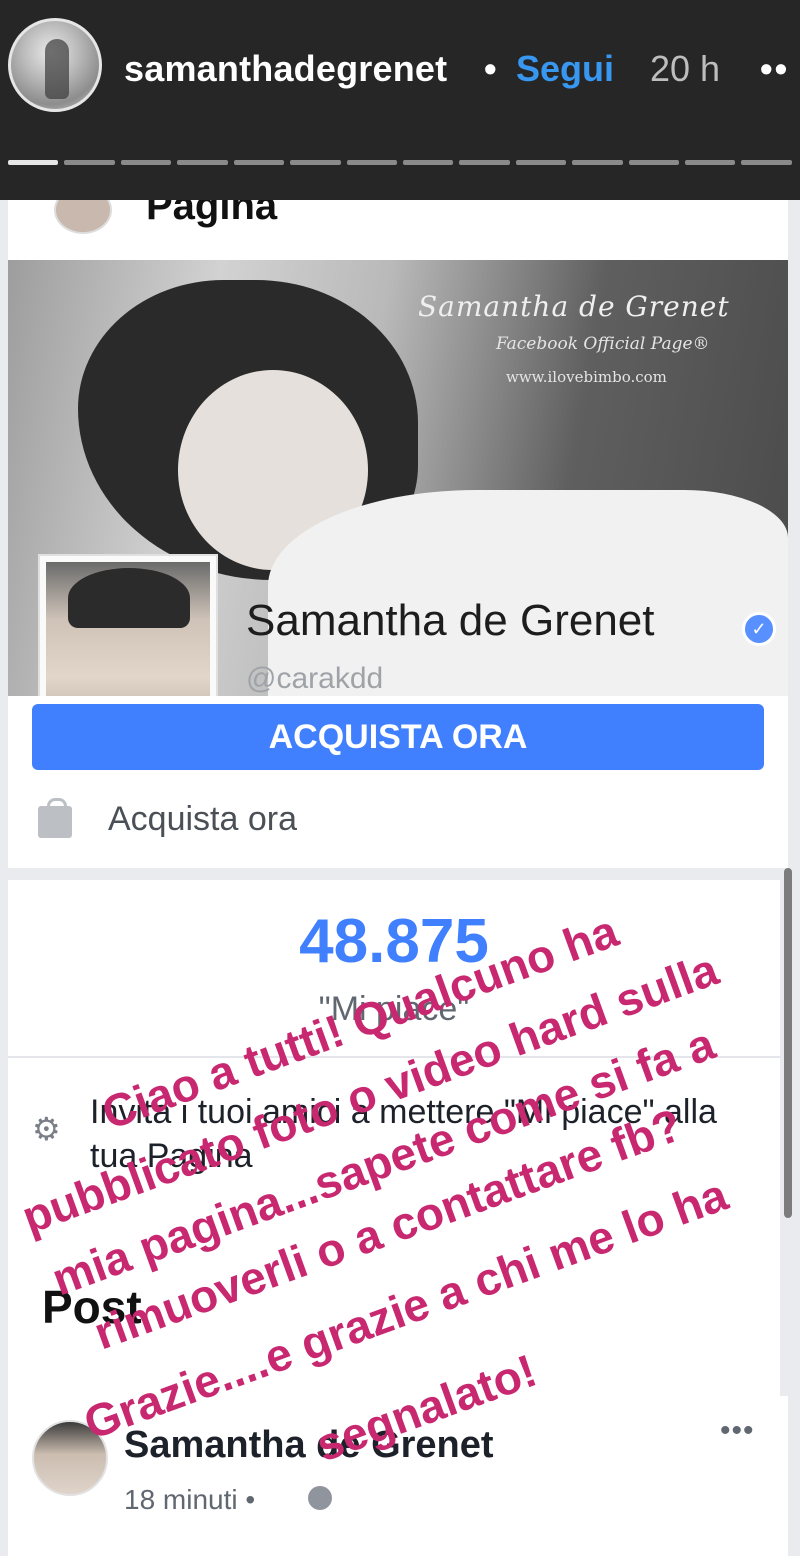 The height and width of the screenshot is (1556, 800). Describe the element at coordinates (57, 69) in the screenshot. I see `avatar-figure` at that location.